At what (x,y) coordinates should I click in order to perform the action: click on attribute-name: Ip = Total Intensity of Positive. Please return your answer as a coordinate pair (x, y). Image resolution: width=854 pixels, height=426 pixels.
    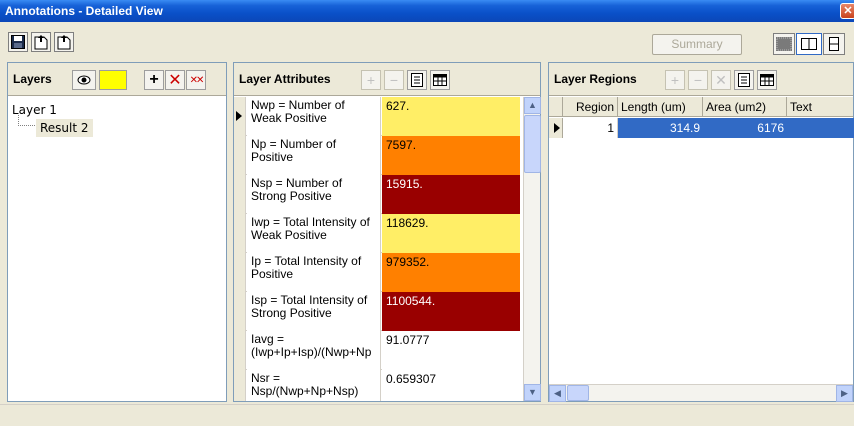
    Looking at the image, I should click on (314, 272).